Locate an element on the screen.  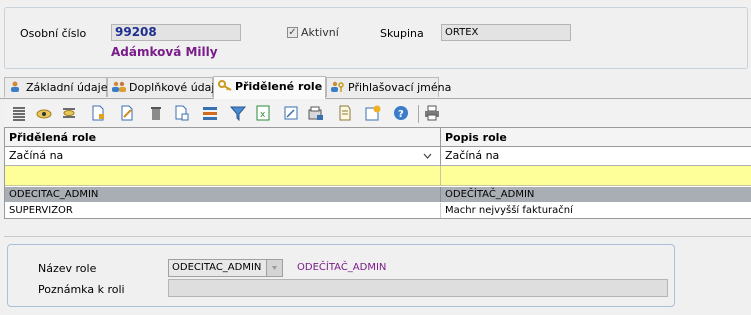
osobni-cislo-field: 99208 is located at coordinates (176, 32).